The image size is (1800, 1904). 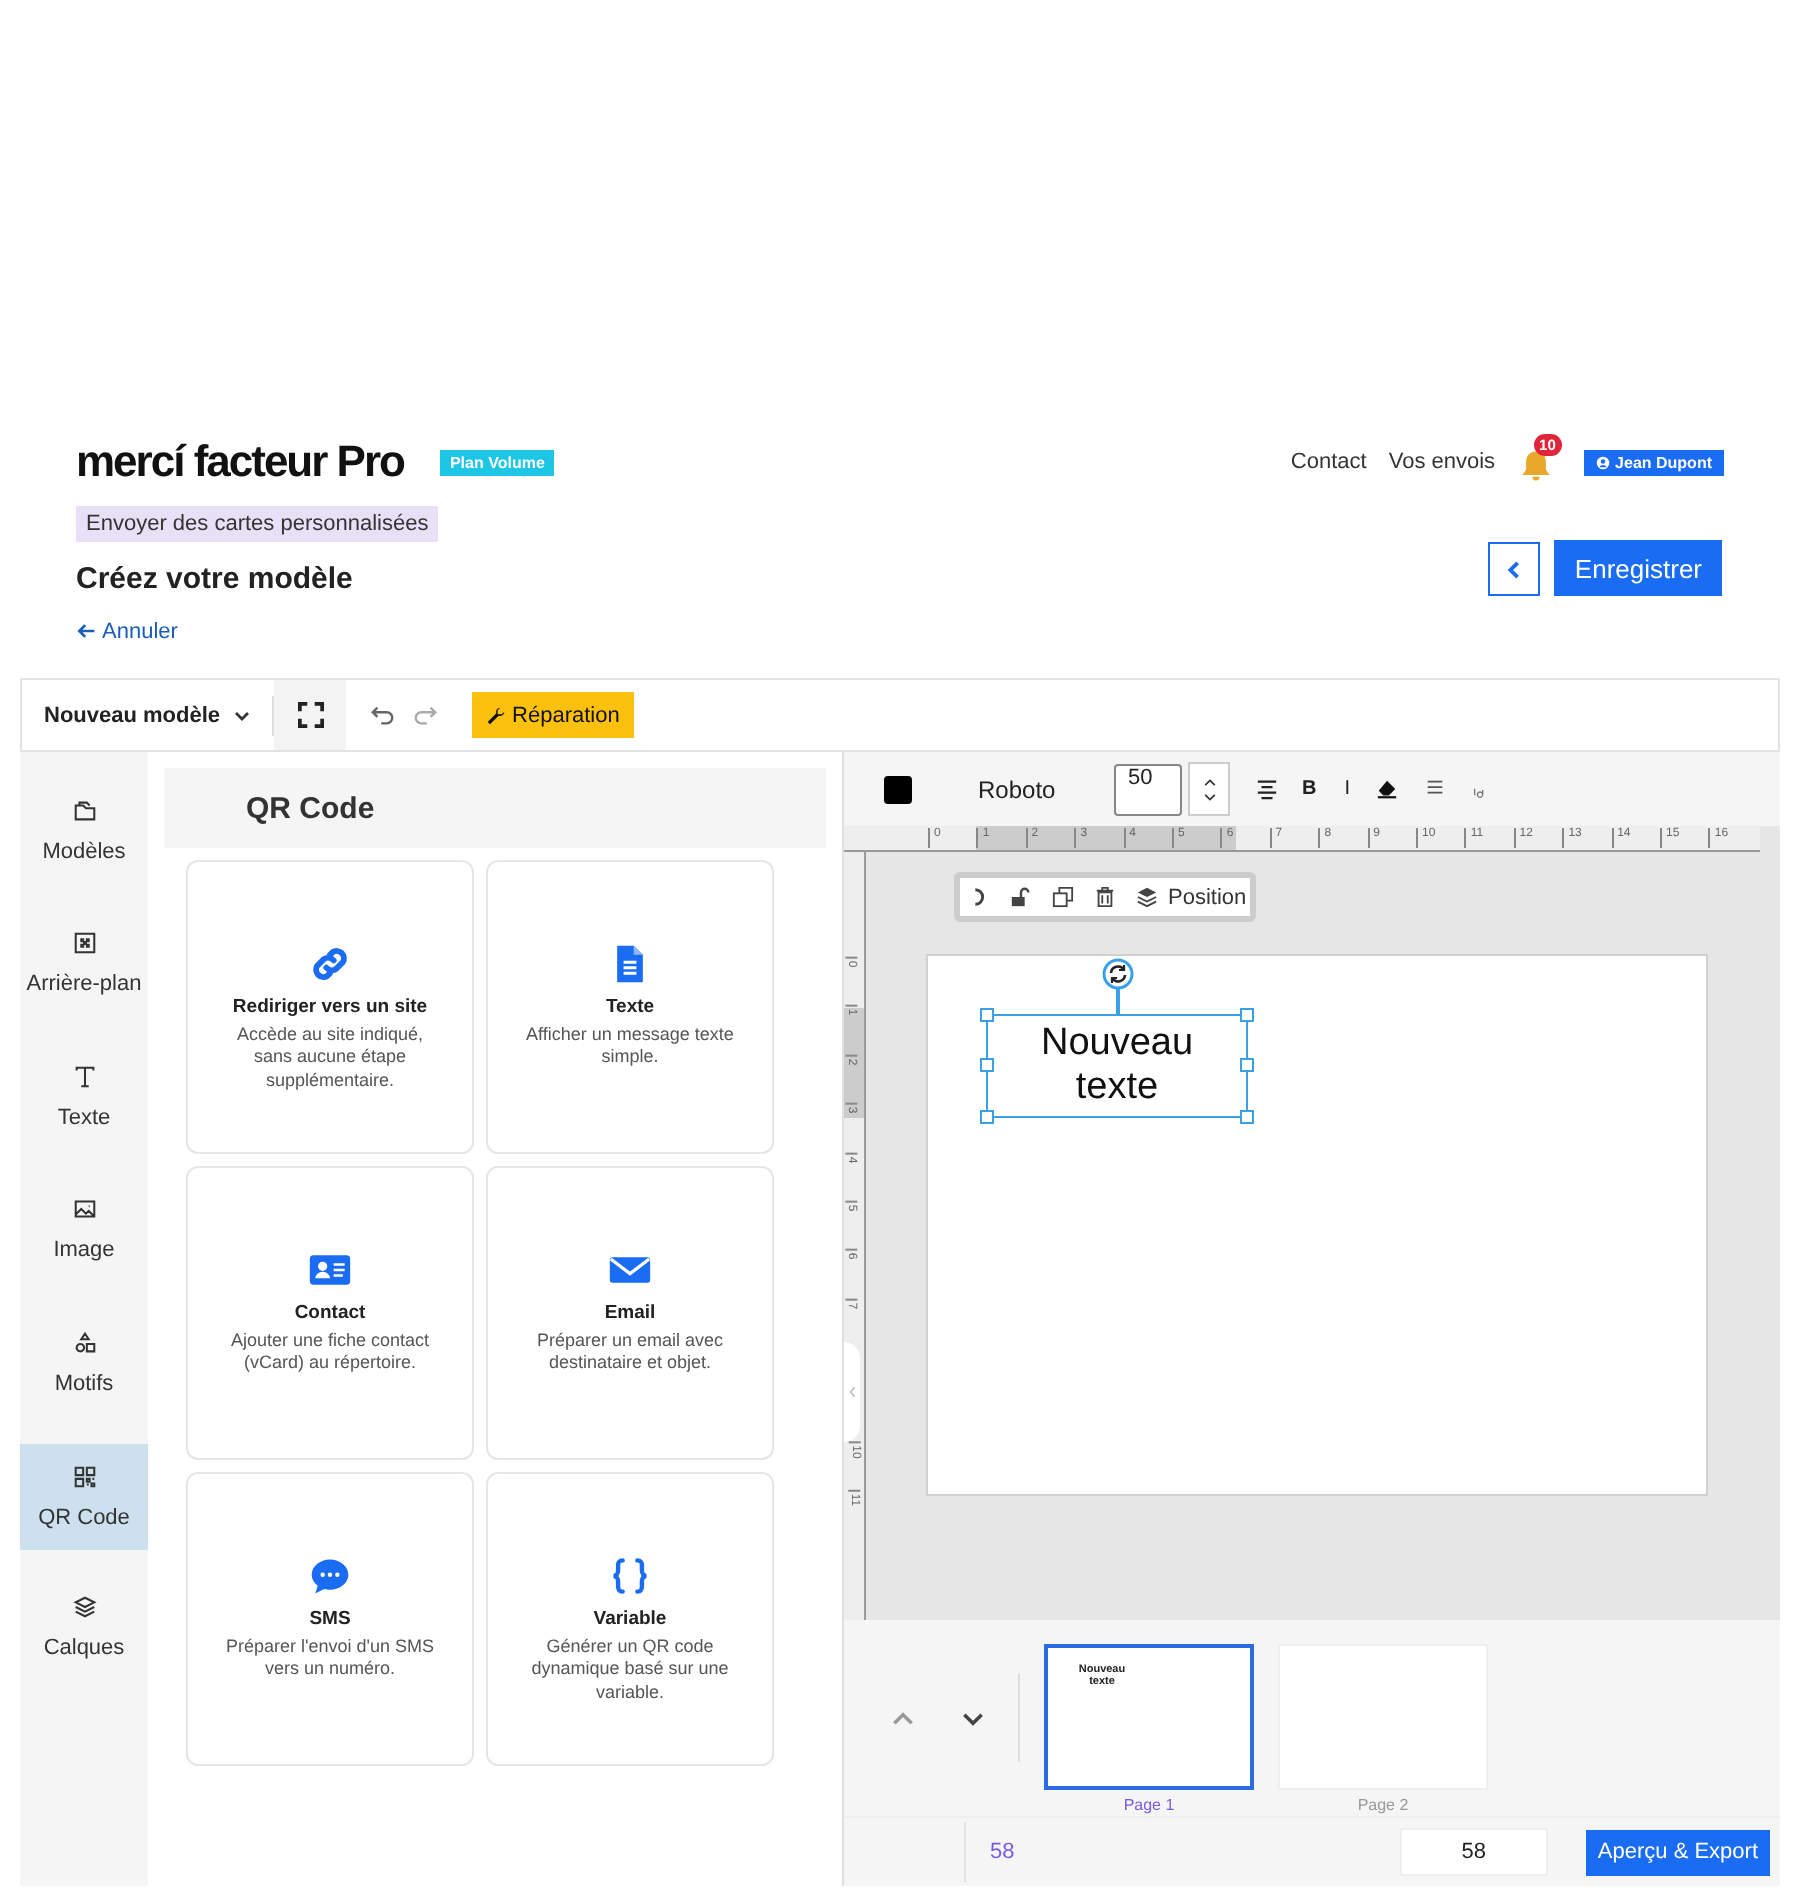 I want to click on sidebar-item: Modèles, so click(x=84, y=830).